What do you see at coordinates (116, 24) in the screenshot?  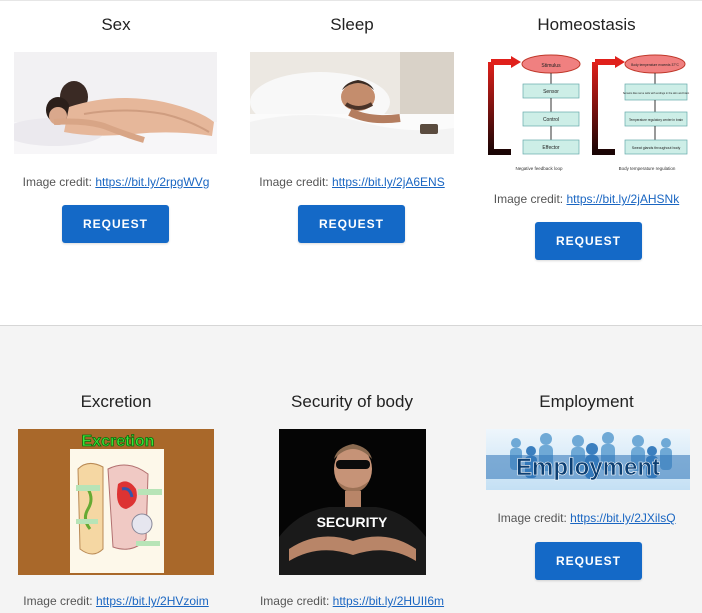 I see `card-title: Sex` at bounding box center [116, 24].